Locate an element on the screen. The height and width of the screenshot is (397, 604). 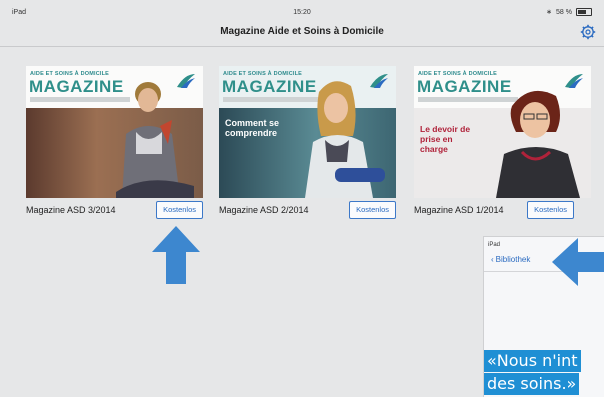
magazine-label: Magazine ASD 3/2014 is located at coordinates (71, 210).